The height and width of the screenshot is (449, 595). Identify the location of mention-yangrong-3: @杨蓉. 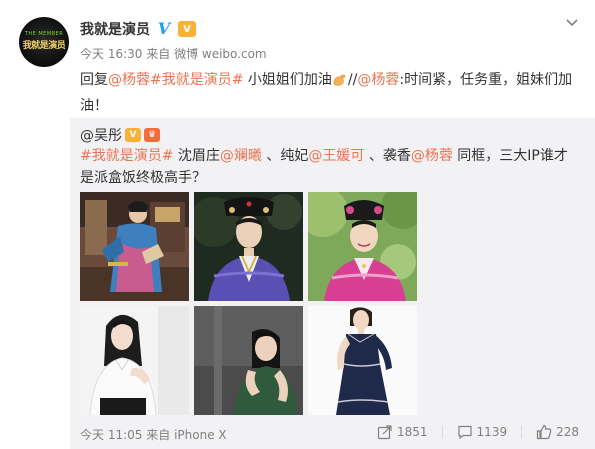
(432, 156).